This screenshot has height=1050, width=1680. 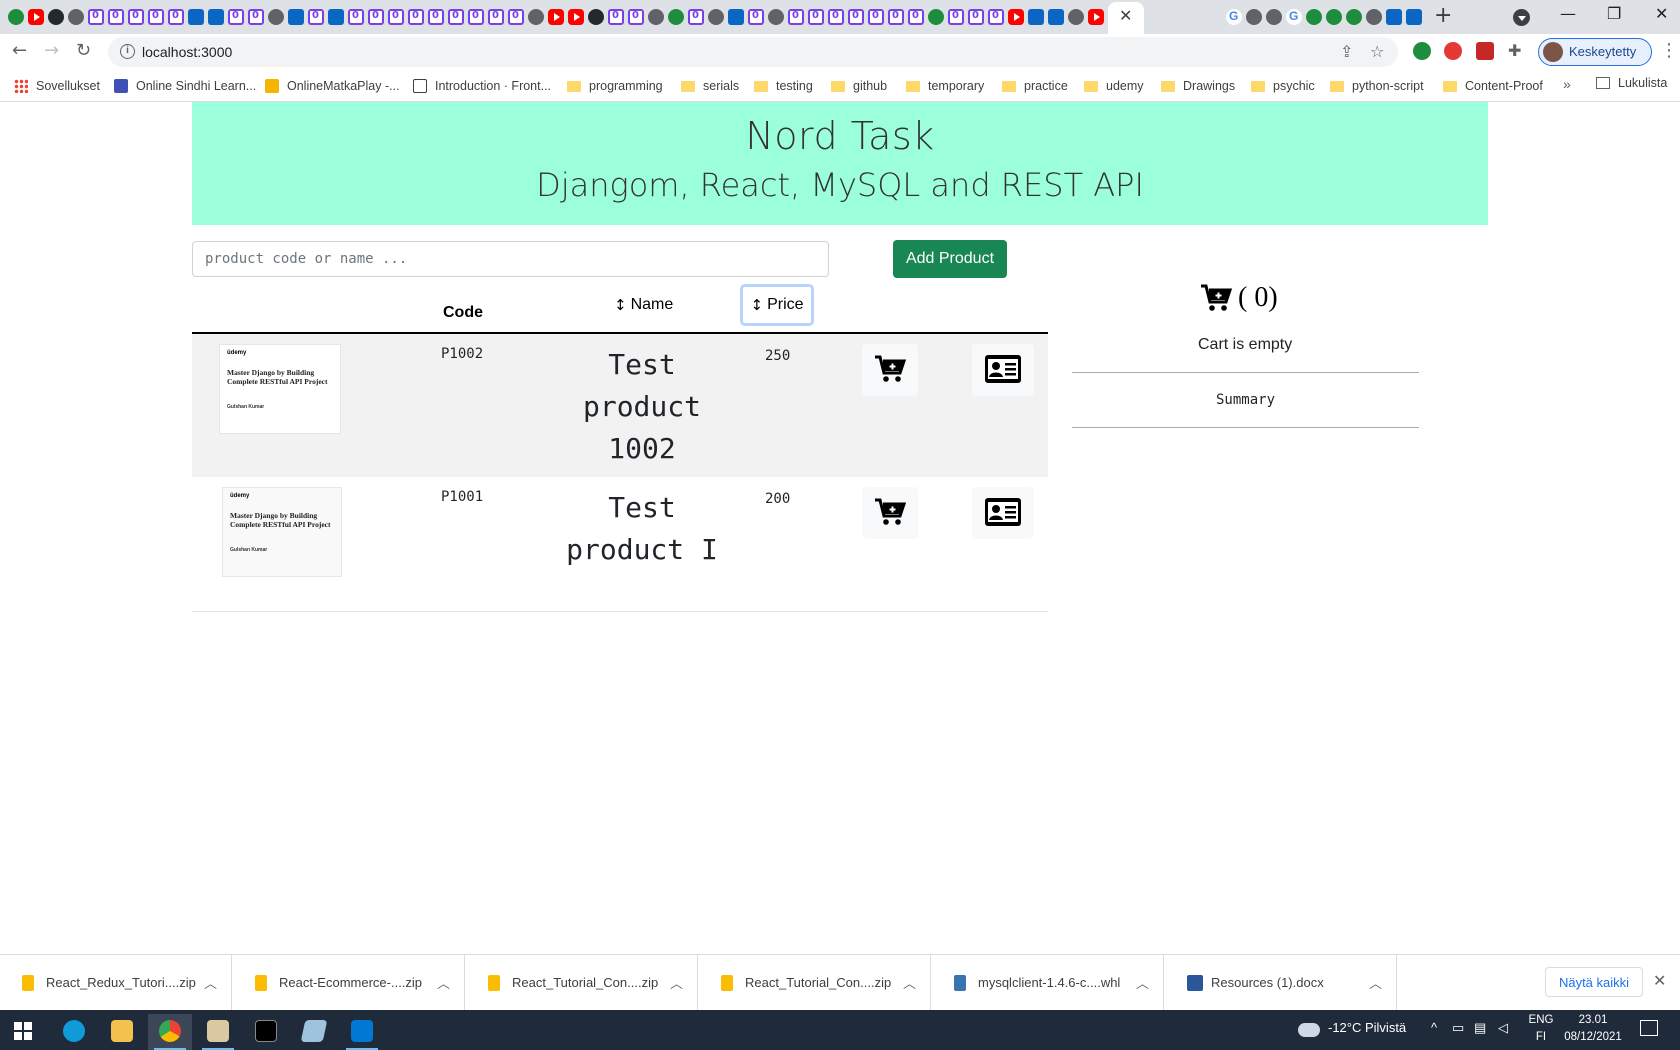 I want to click on new-tab-button: +, so click(x=1443, y=15).